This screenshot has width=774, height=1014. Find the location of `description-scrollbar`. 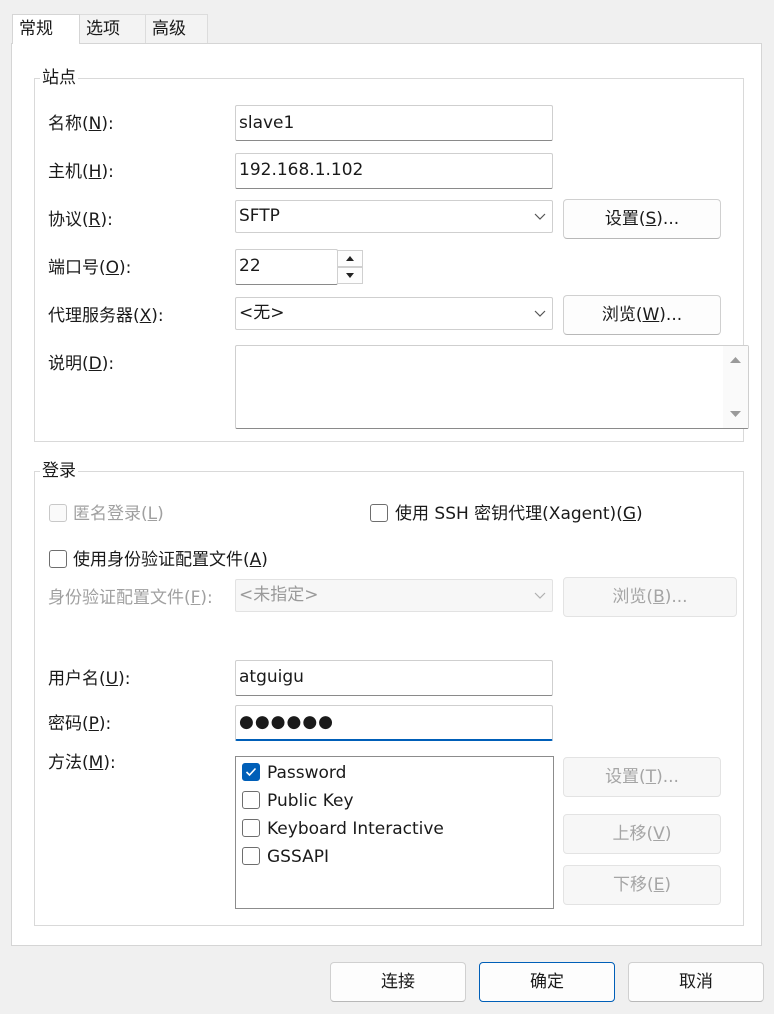

description-scrollbar is located at coordinates (735, 387).